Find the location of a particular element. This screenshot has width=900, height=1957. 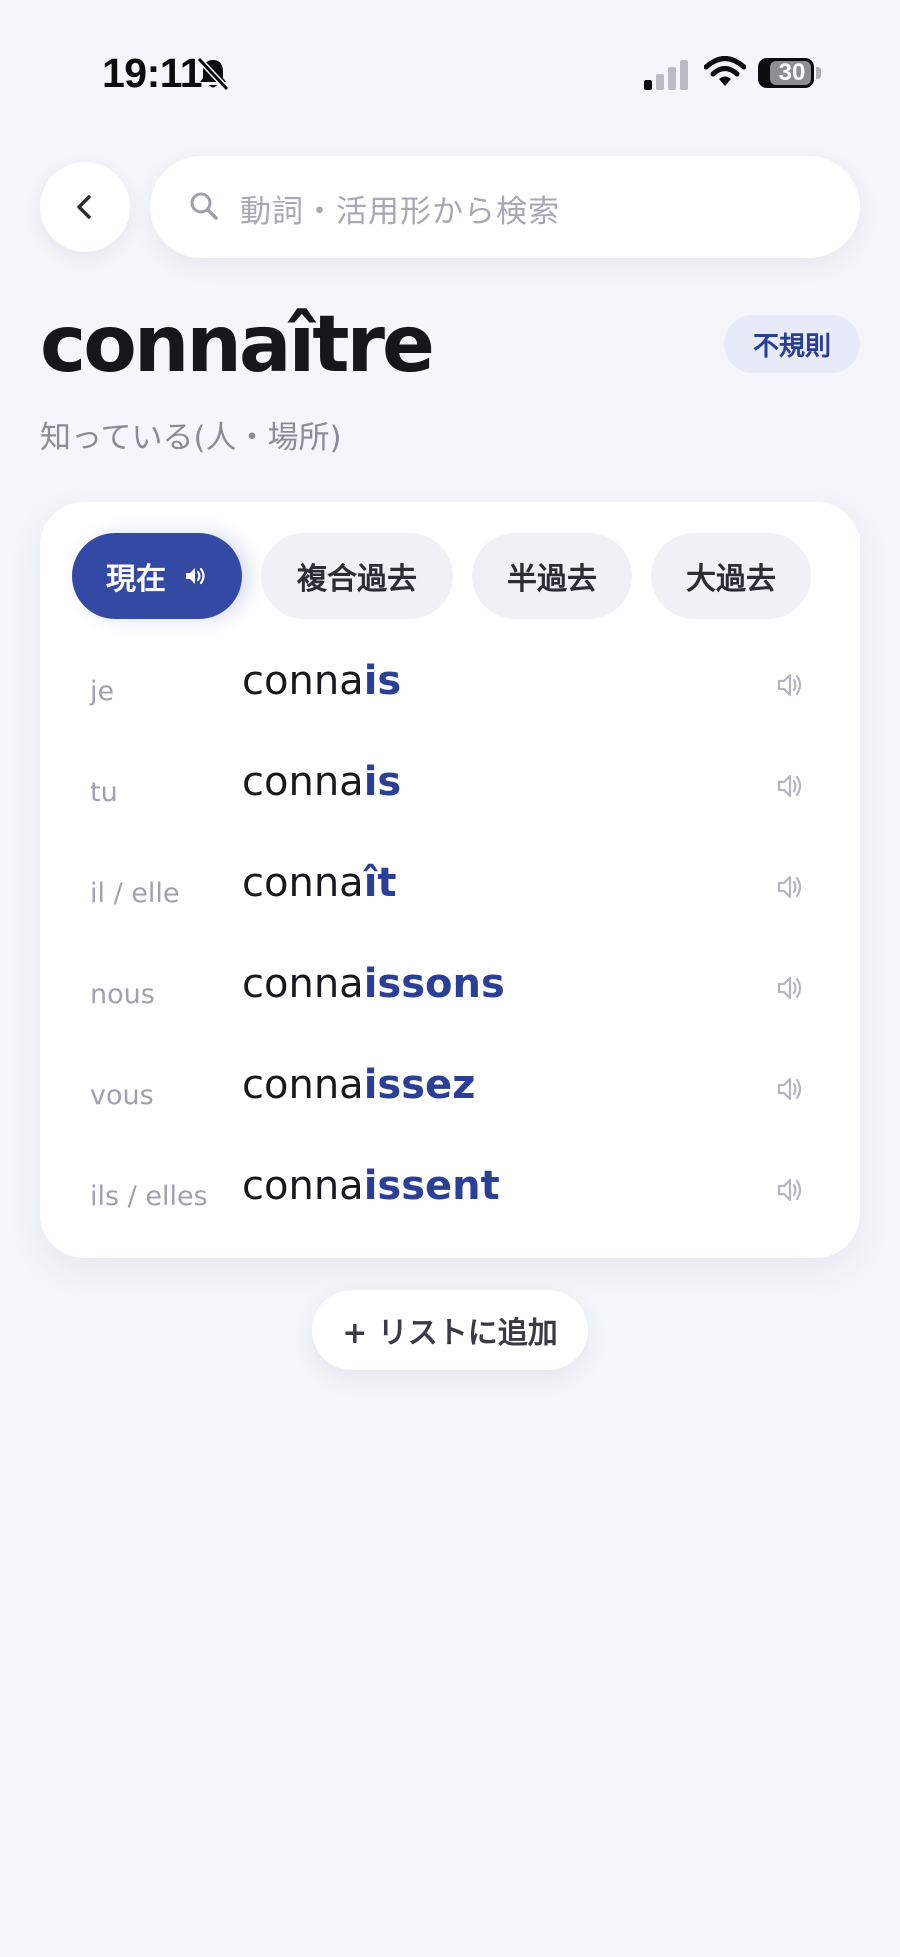

conjugation-row: nous connaissons is located at coordinates (450, 993).